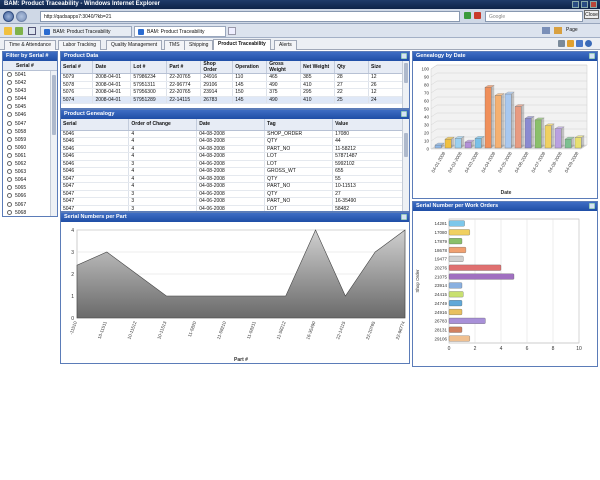 Image resolution: width=600 pixels, height=480 pixels. I want to click on export-icon, so click(570, 43).